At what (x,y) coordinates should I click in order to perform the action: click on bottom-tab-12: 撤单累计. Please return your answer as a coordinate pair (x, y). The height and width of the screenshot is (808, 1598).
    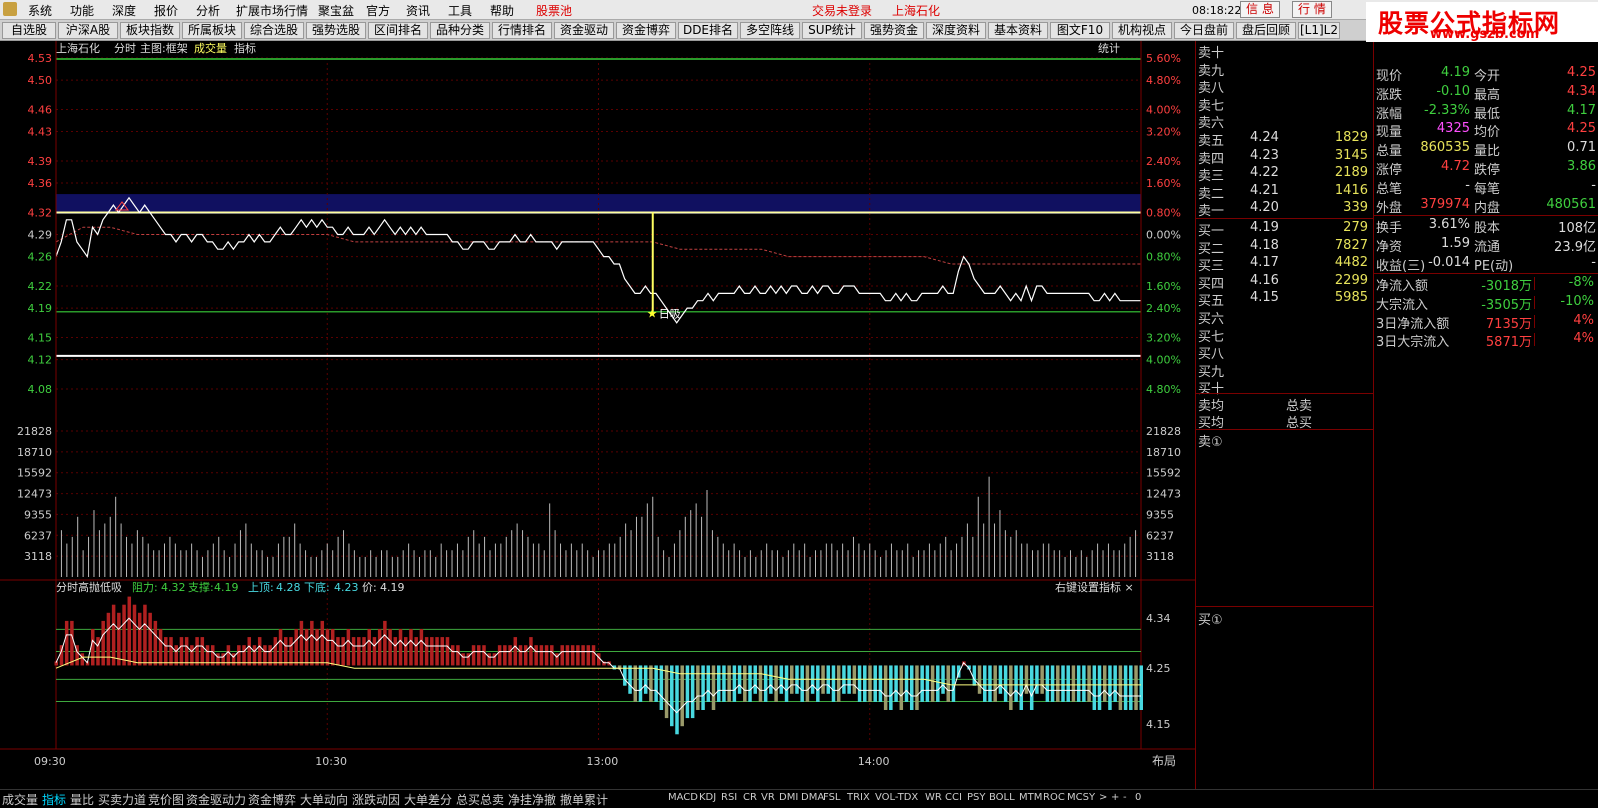
    Looking at the image, I should click on (584, 799).